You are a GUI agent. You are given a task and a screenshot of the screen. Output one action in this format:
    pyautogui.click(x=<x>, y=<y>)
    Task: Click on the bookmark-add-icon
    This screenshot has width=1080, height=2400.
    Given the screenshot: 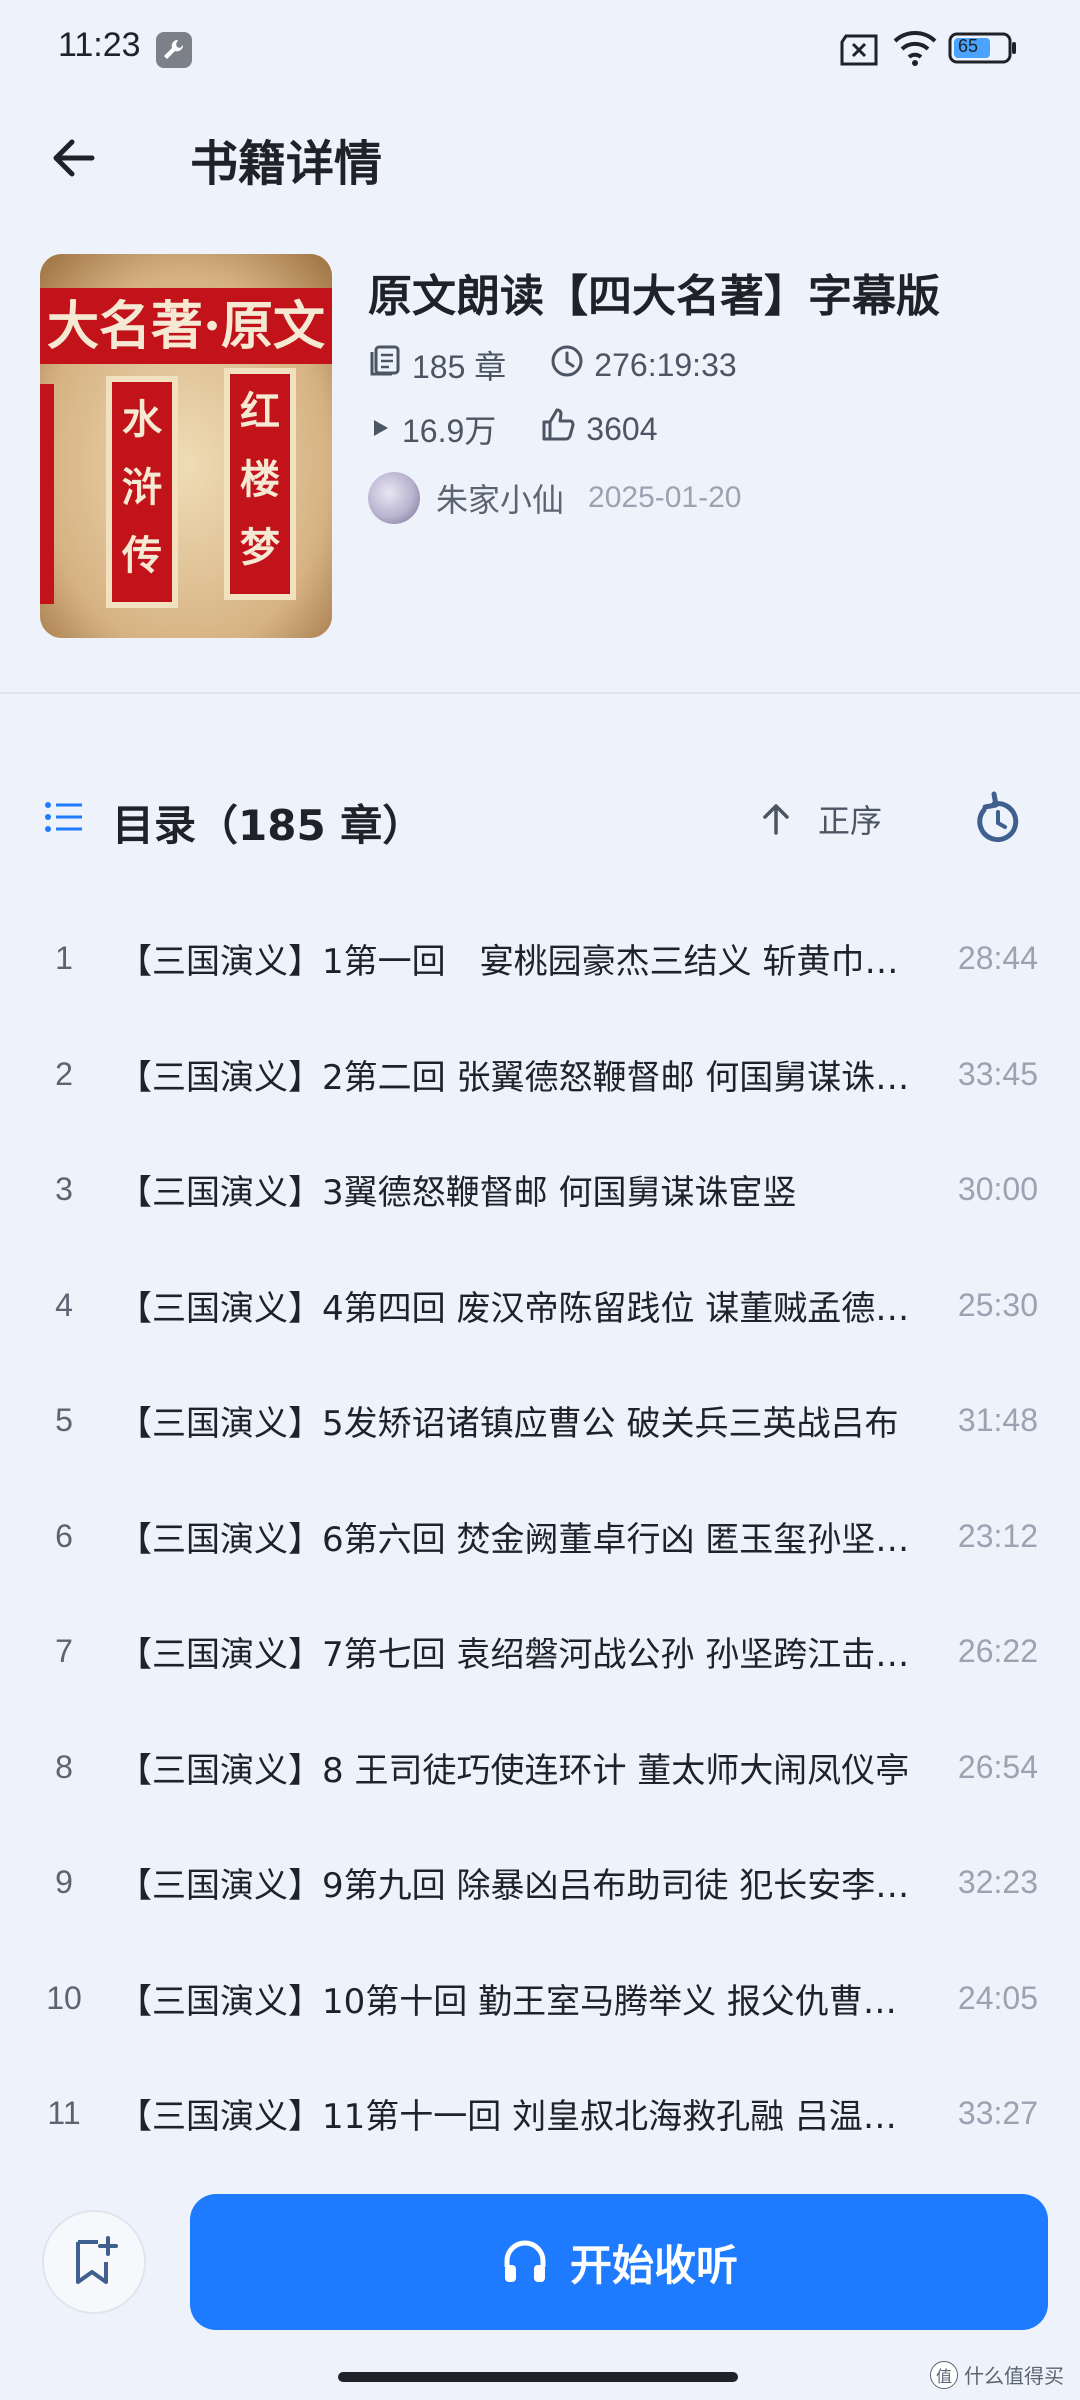 What is the action you would take?
    pyautogui.click(x=97, y=2260)
    